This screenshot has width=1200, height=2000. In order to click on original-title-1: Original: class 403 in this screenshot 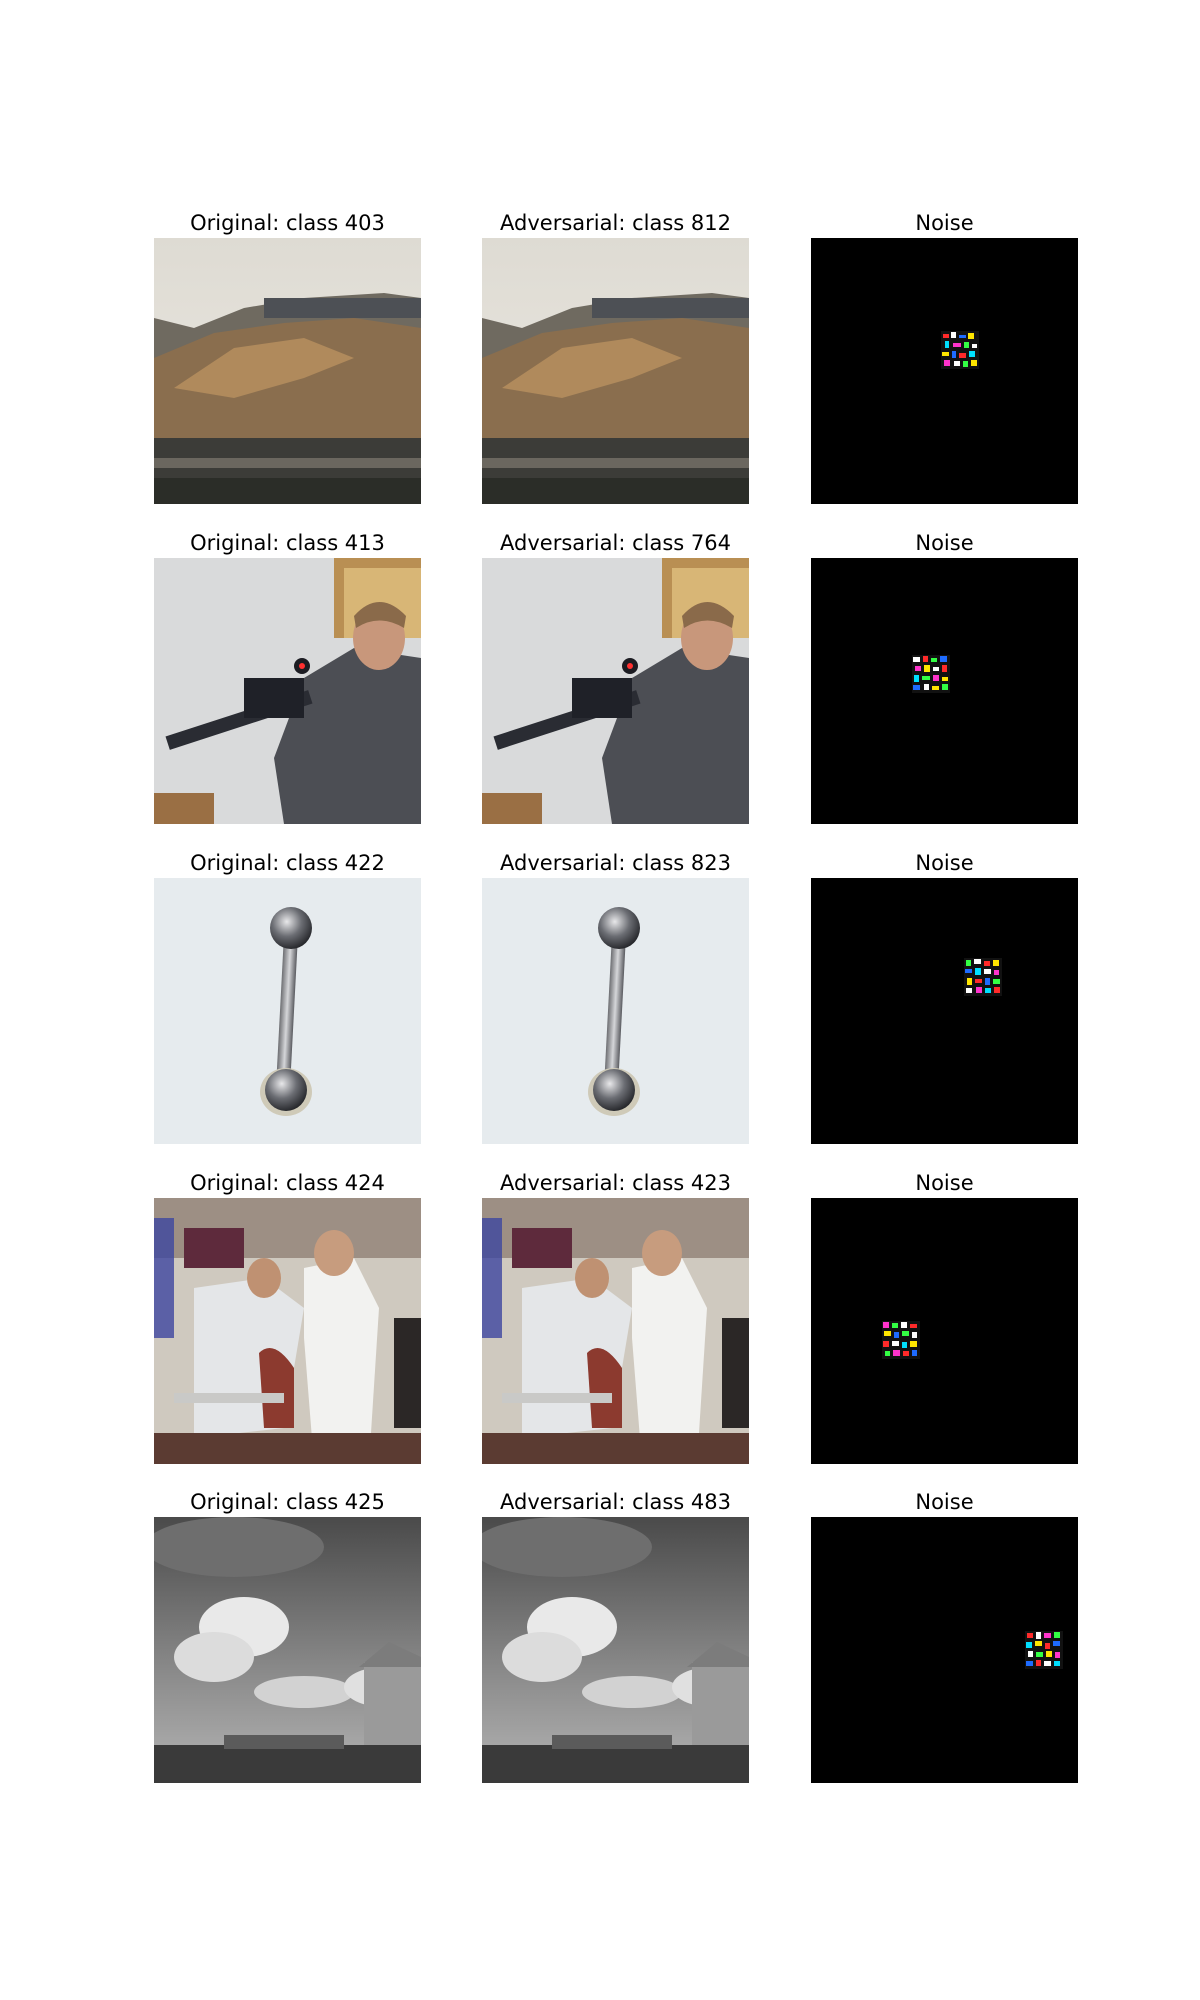, I will do `click(287, 223)`.